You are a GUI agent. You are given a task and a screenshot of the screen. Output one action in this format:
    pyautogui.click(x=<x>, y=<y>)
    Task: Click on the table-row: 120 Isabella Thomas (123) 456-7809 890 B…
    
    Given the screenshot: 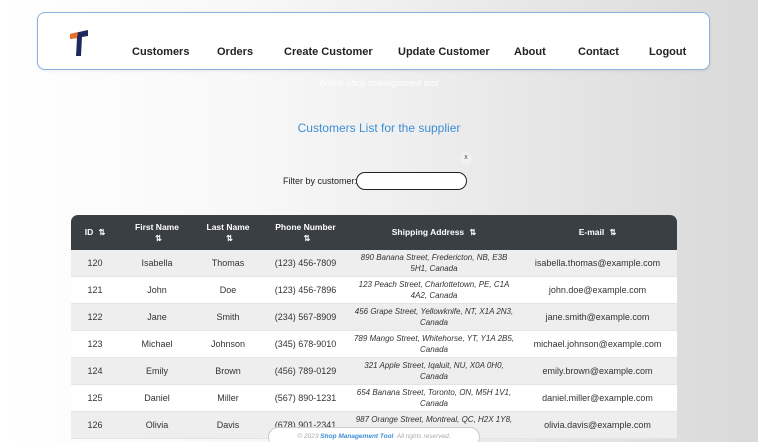 What is the action you would take?
    pyautogui.click(x=374, y=263)
    